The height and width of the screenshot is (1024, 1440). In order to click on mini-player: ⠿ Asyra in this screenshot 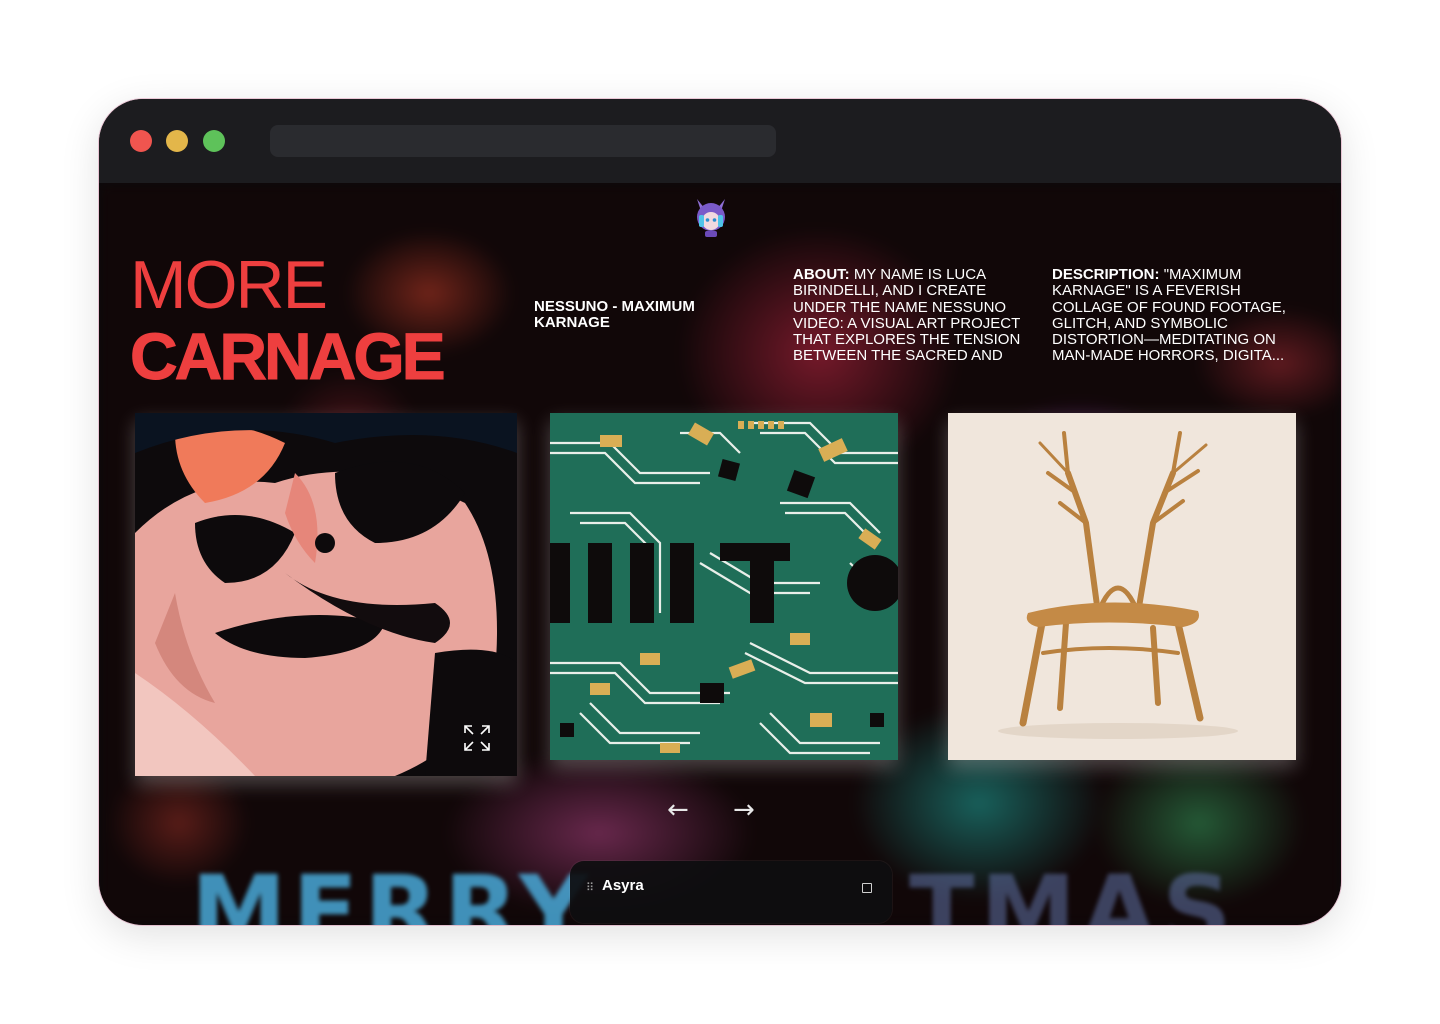, I will do `click(731, 892)`.